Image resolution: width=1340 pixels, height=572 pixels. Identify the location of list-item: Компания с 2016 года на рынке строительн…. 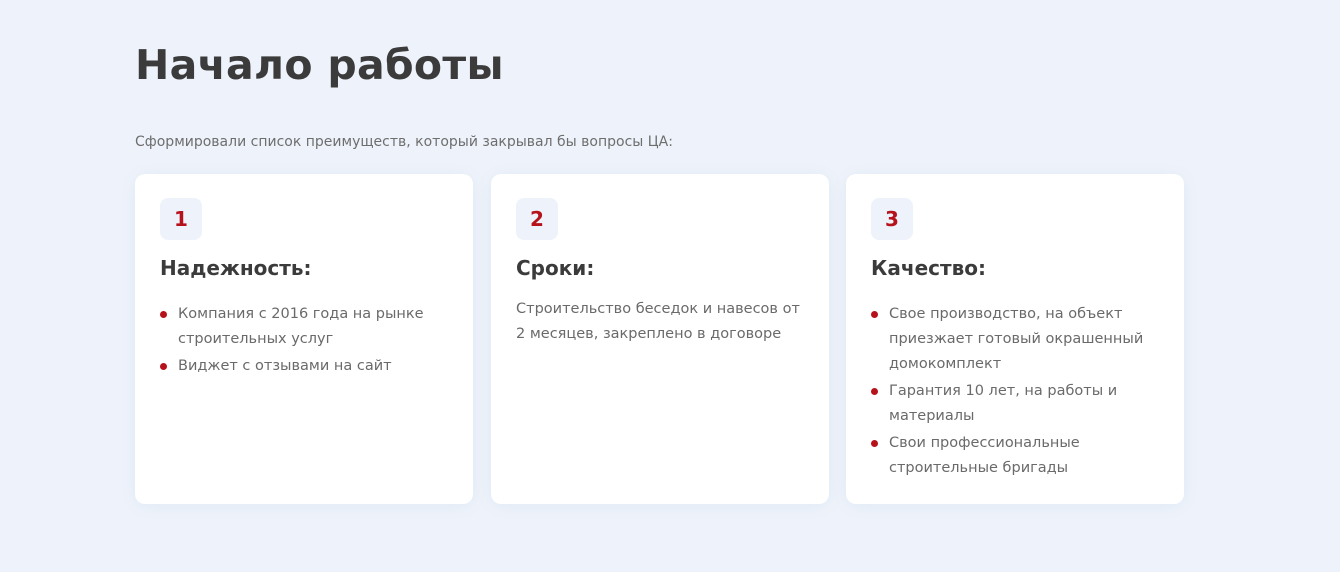
(305, 327).